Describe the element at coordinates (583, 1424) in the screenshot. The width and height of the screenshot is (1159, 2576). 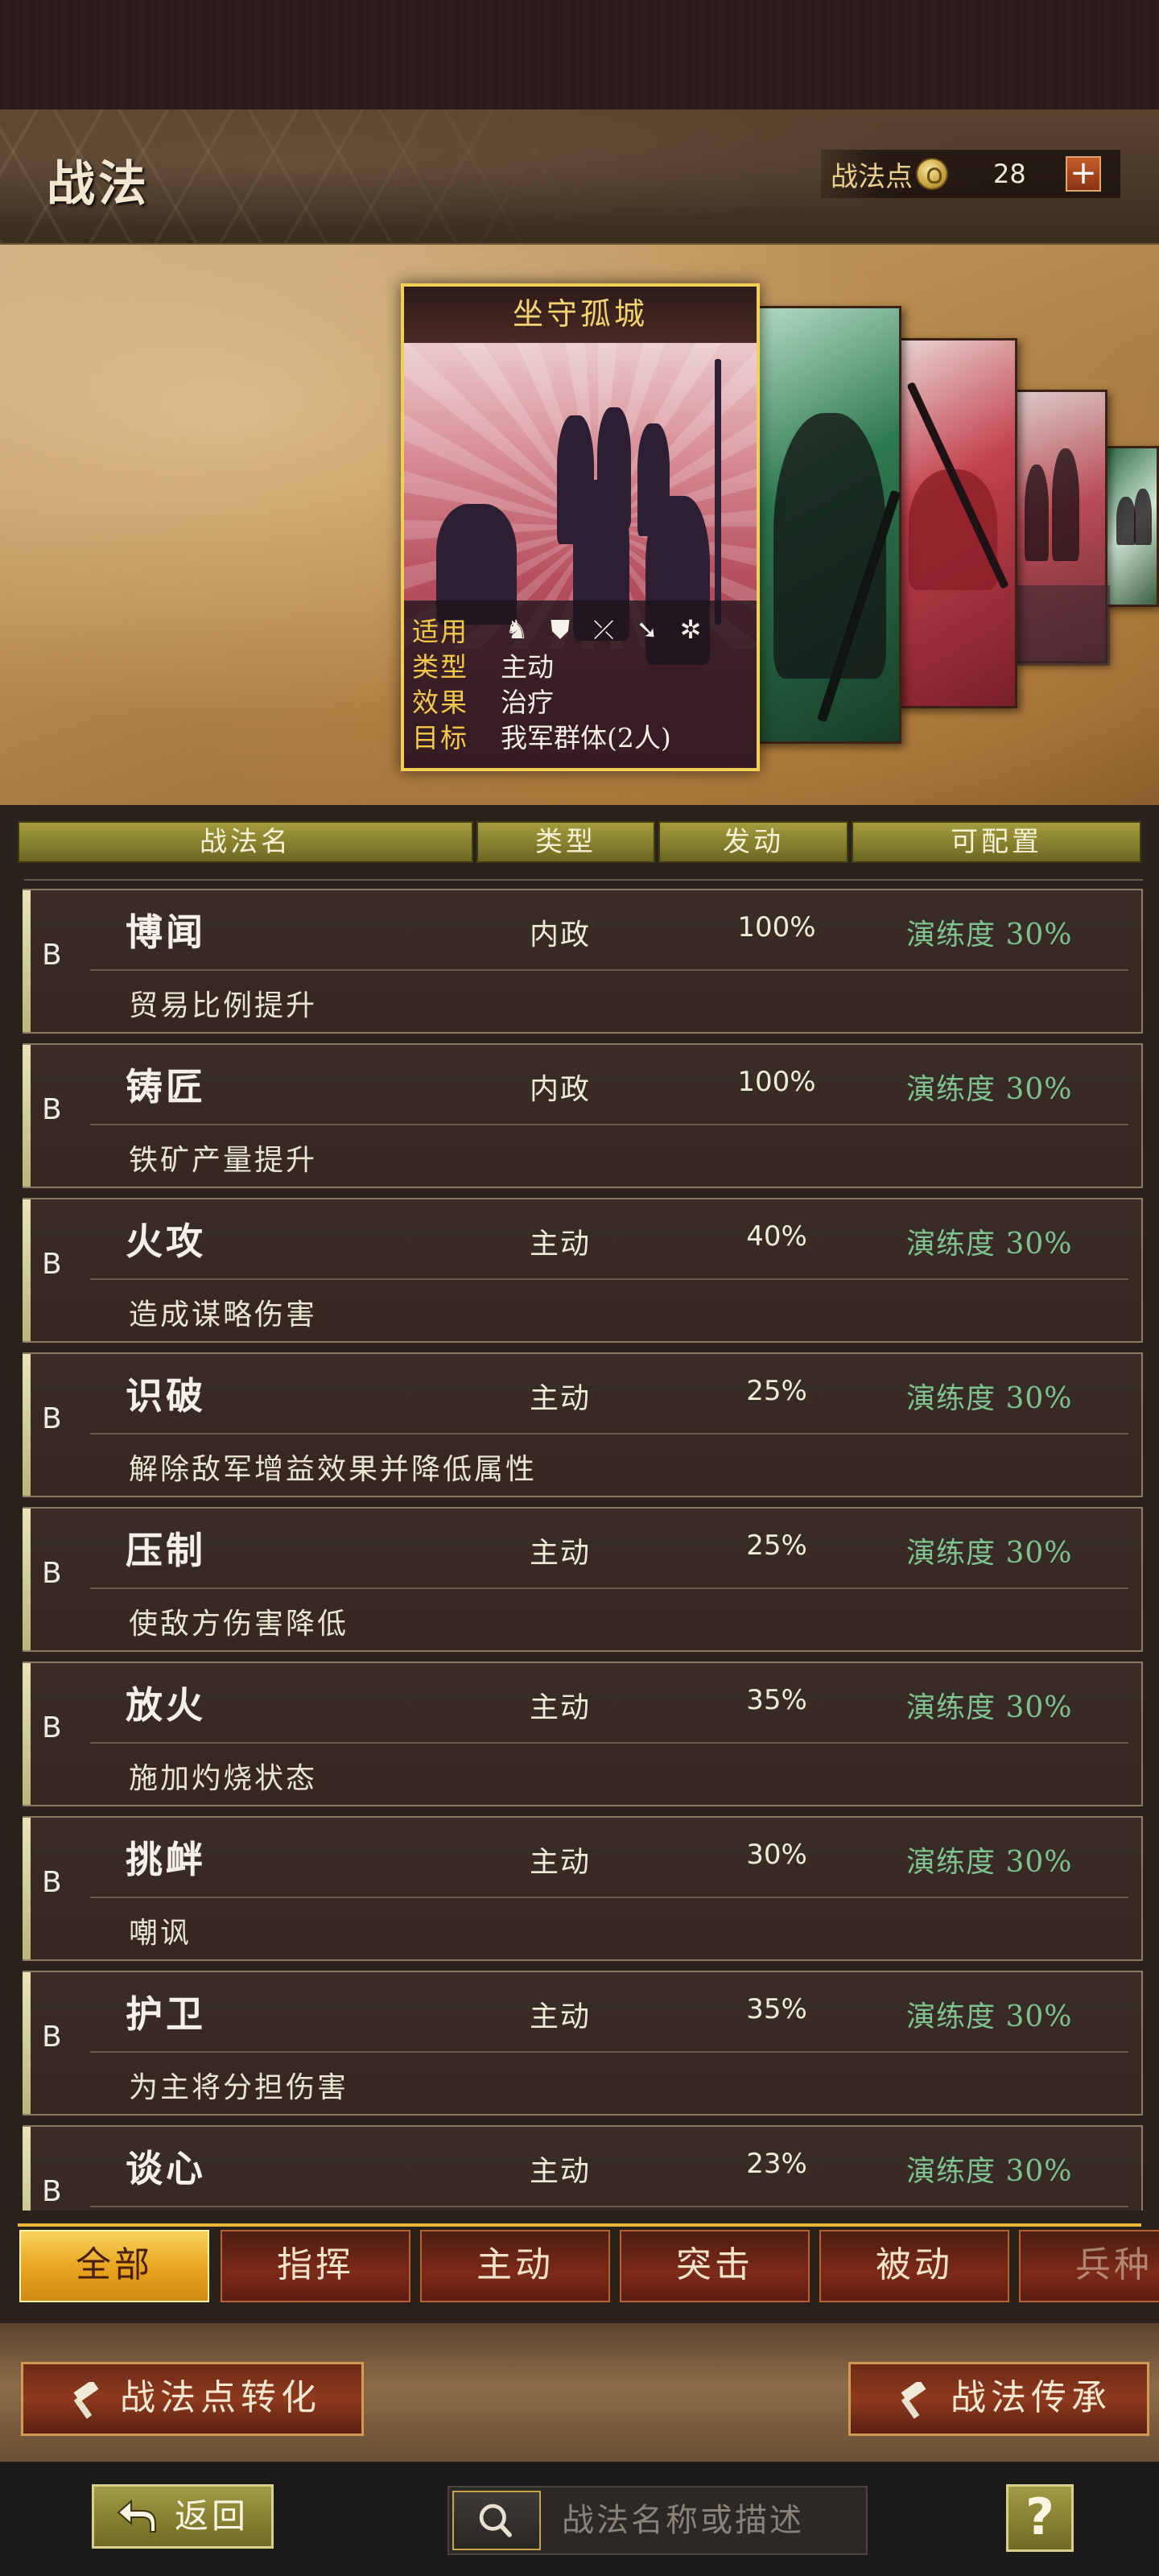
I see `skill-row: B 识破 主动 25% 演练度 30% 解除敌军增益效果并降低属性` at that location.